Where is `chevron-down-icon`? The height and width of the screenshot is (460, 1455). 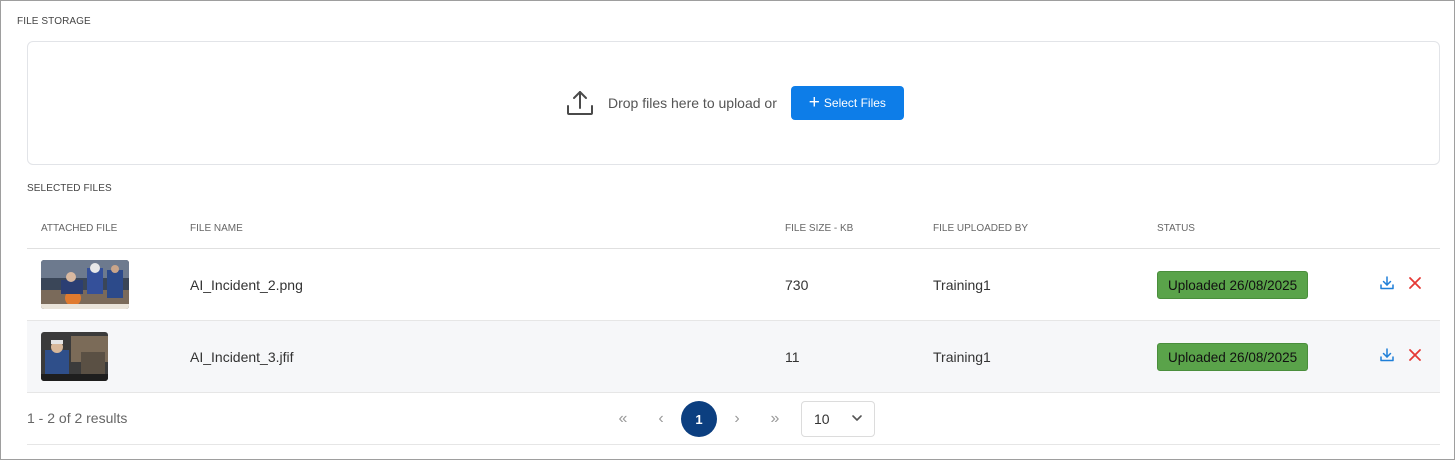 chevron-down-icon is located at coordinates (857, 419).